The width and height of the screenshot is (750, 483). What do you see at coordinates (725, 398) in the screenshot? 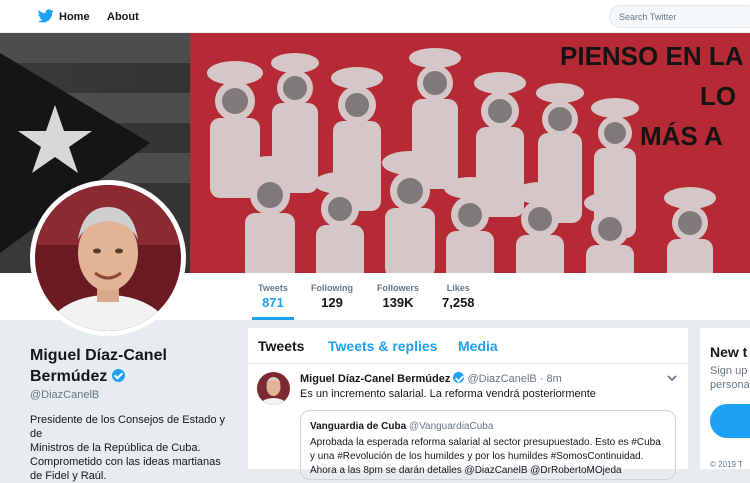
I see `signup-card: New t Sign up personal` at bounding box center [725, 398].